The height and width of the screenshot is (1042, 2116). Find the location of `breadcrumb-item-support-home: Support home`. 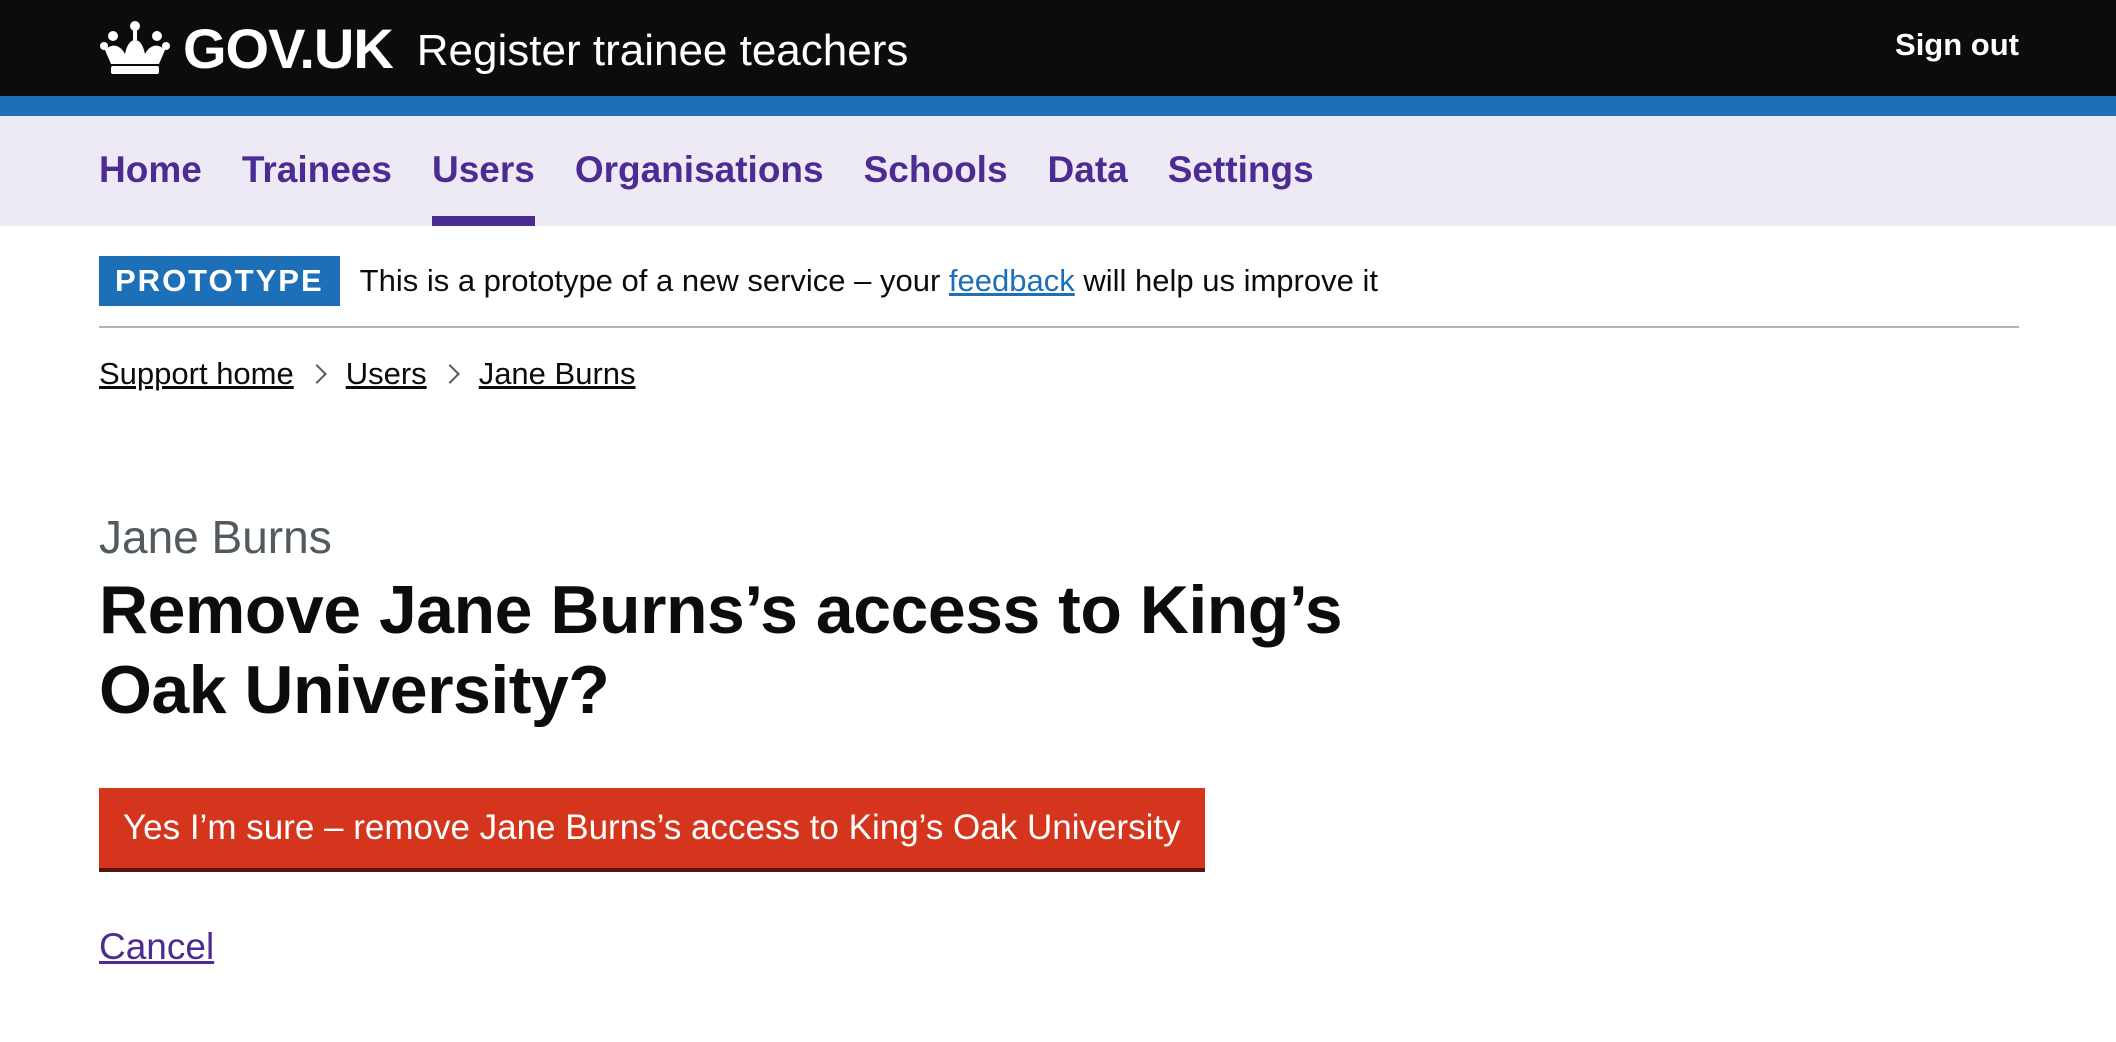

breadcrumb-item-support-home: Support home is located at coordinates (196, 374).